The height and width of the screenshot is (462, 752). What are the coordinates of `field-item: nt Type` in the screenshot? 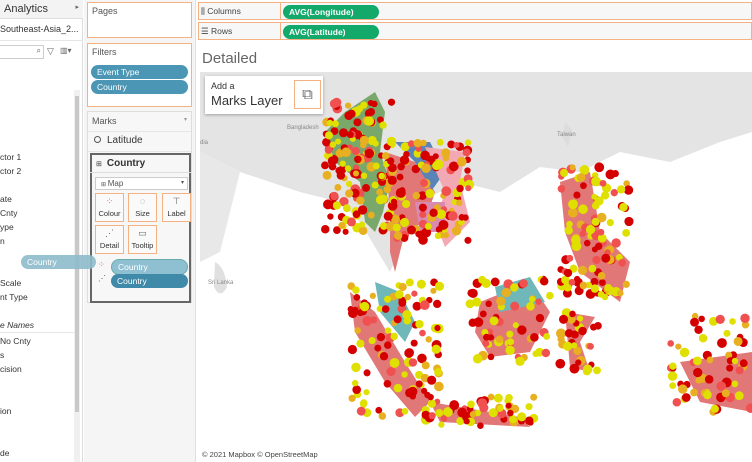 It's located at (14, 297).